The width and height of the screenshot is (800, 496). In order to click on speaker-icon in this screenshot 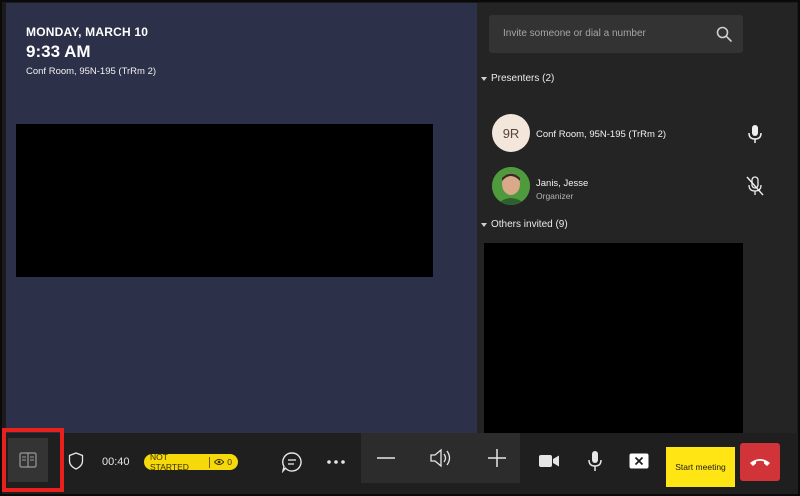, I will do `click(440, 458)`.